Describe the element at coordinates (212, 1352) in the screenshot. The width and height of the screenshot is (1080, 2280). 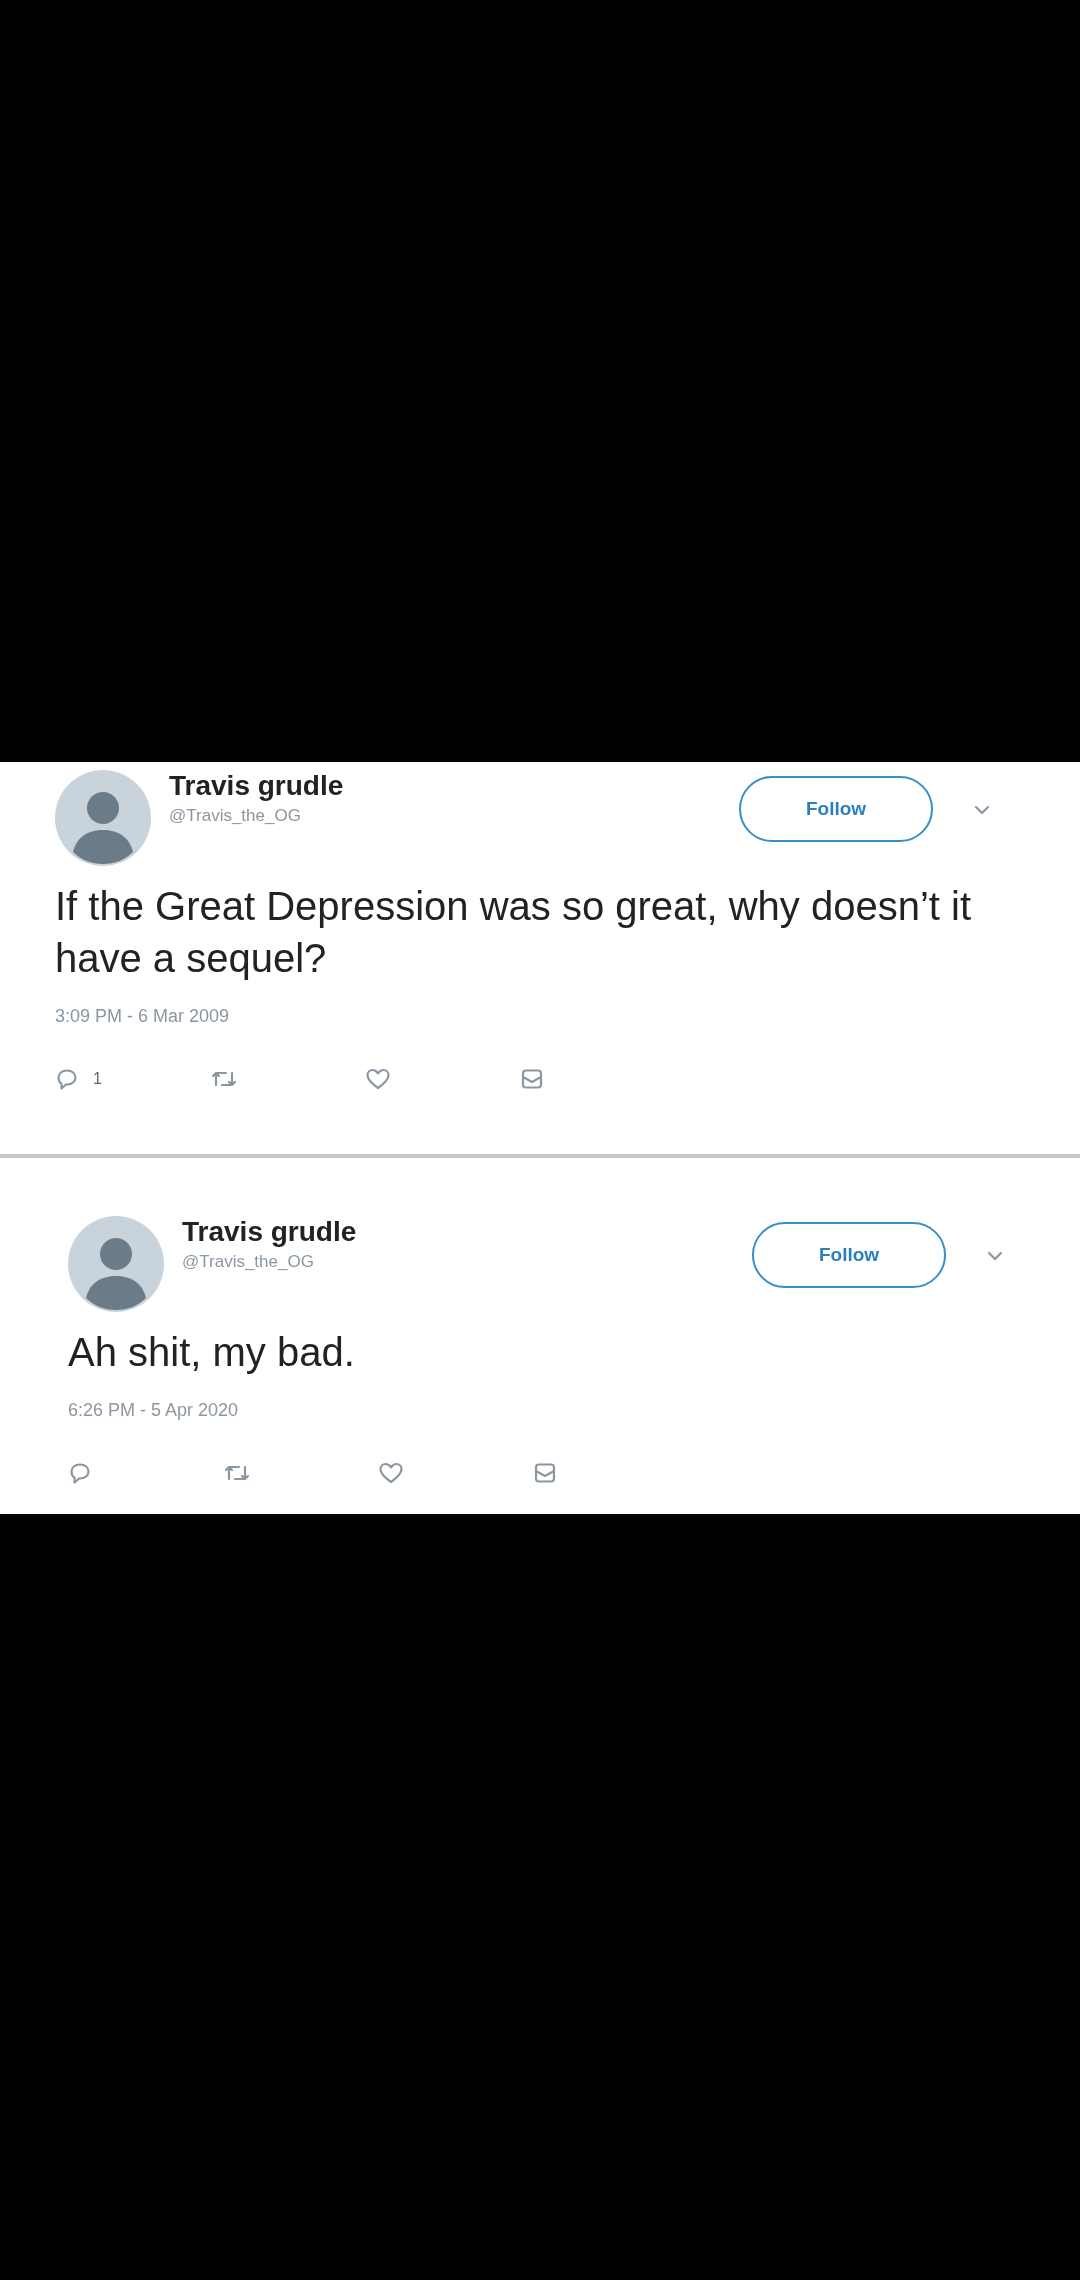
I see `tweet-text: Ah shit, my bad.` at that location.